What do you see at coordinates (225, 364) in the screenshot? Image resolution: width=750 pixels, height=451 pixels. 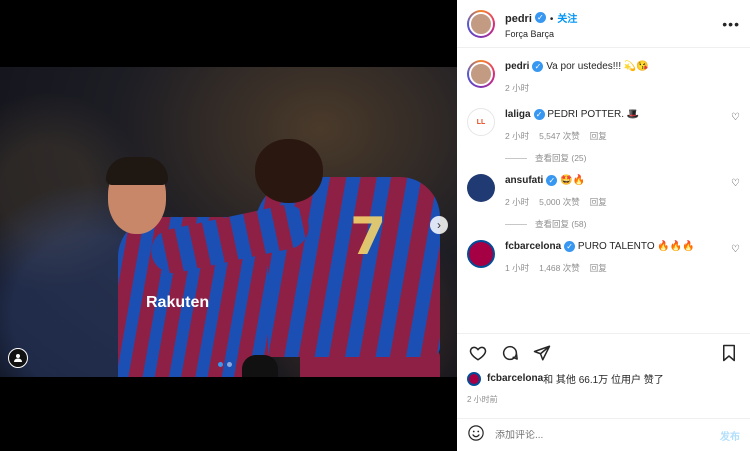 I see `carousel-dots` at bounding box center [225, 364].